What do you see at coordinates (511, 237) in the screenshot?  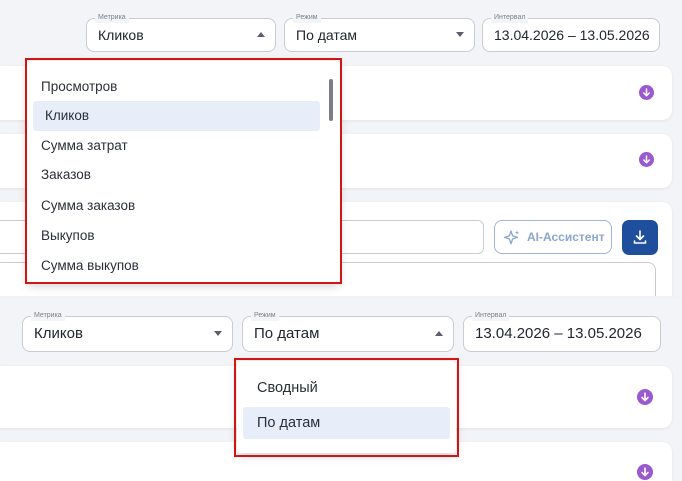 I see `sparkle-icon` at bounding box center [511, 237].